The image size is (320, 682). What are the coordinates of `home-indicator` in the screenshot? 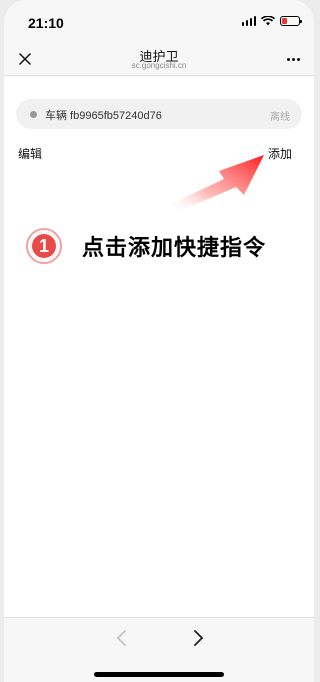 It's located at (159, 674).